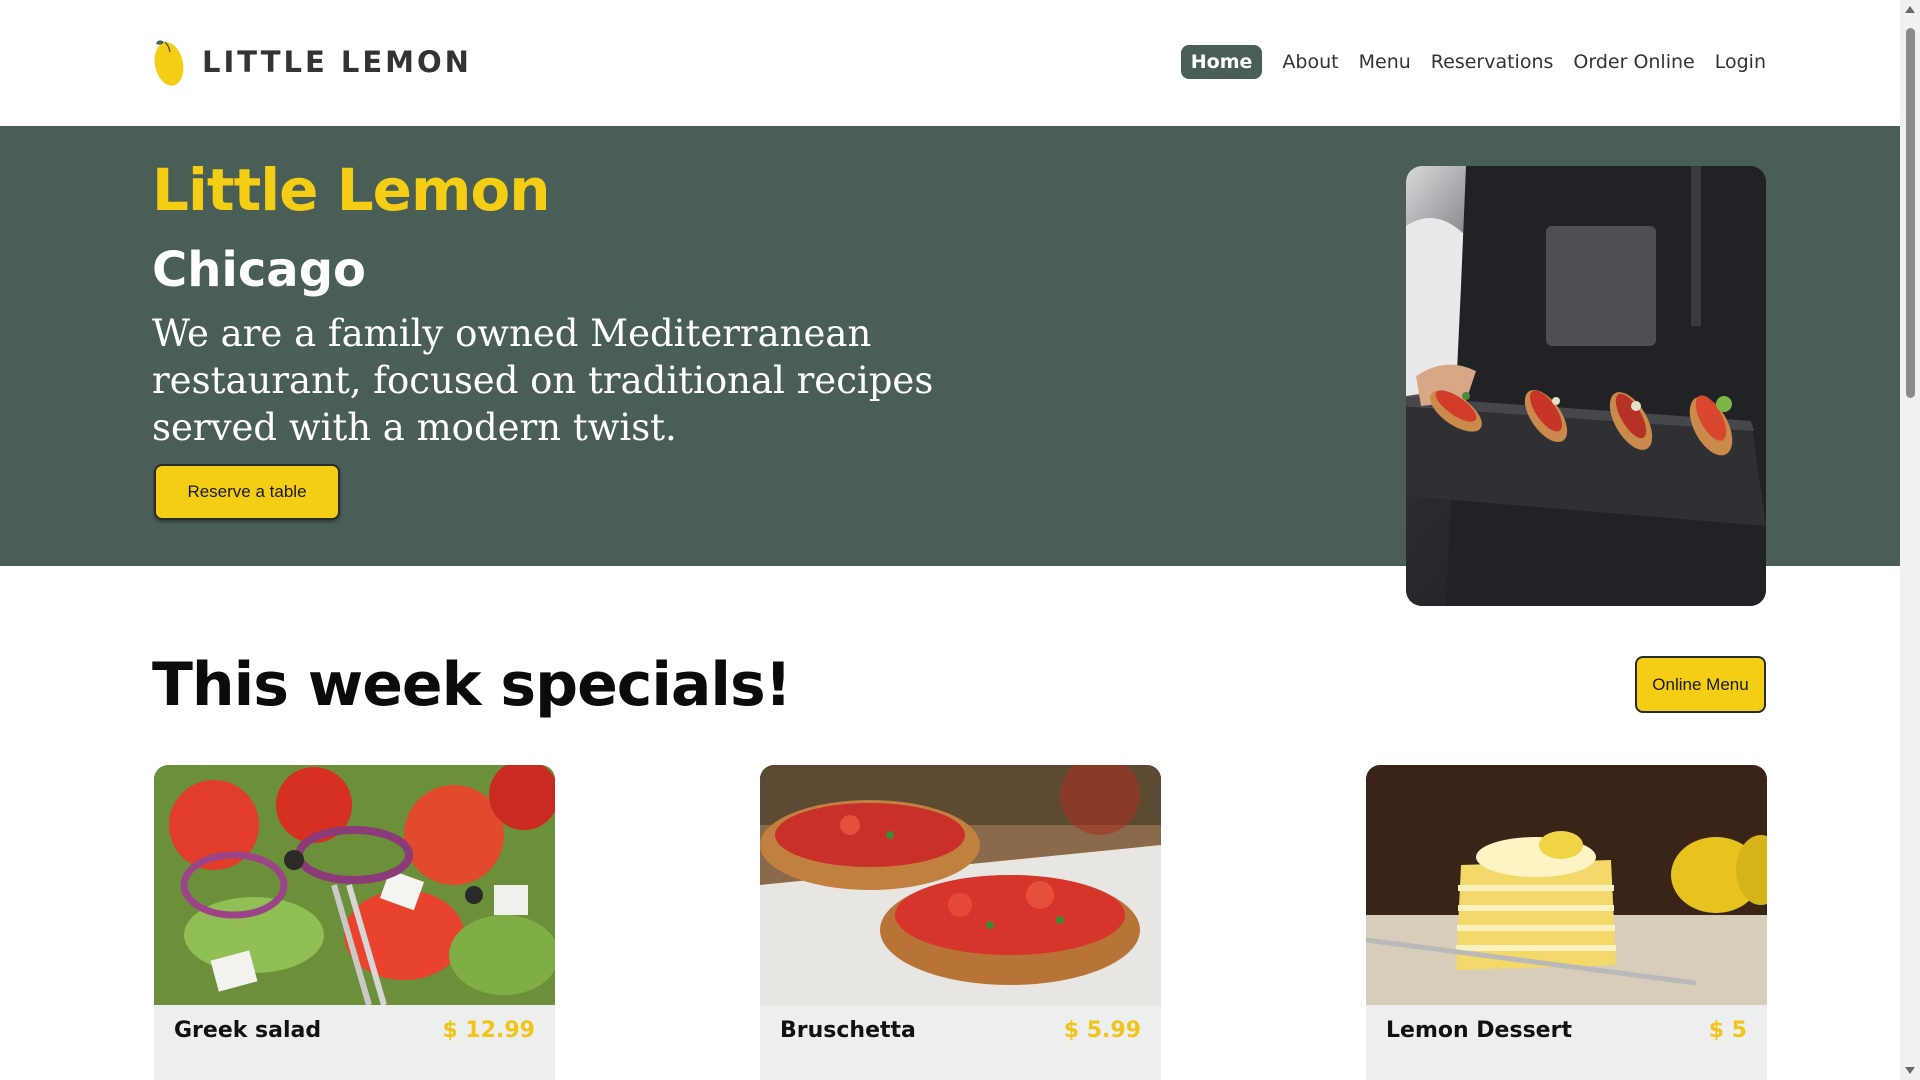 The height and width of the screenshot is (1080, 1920). I want to click on bruschetta-image, so click(960, 885).